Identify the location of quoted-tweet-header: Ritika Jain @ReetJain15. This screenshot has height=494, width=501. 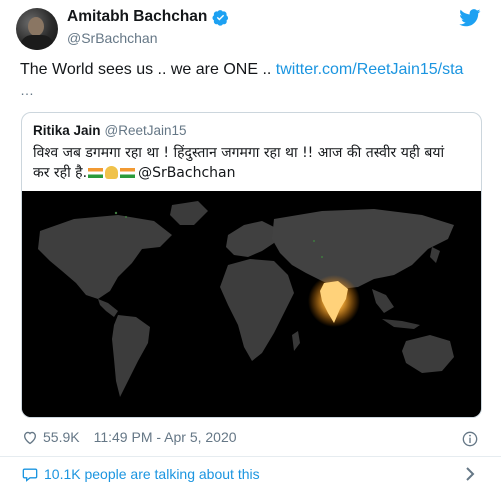
(110, 130).